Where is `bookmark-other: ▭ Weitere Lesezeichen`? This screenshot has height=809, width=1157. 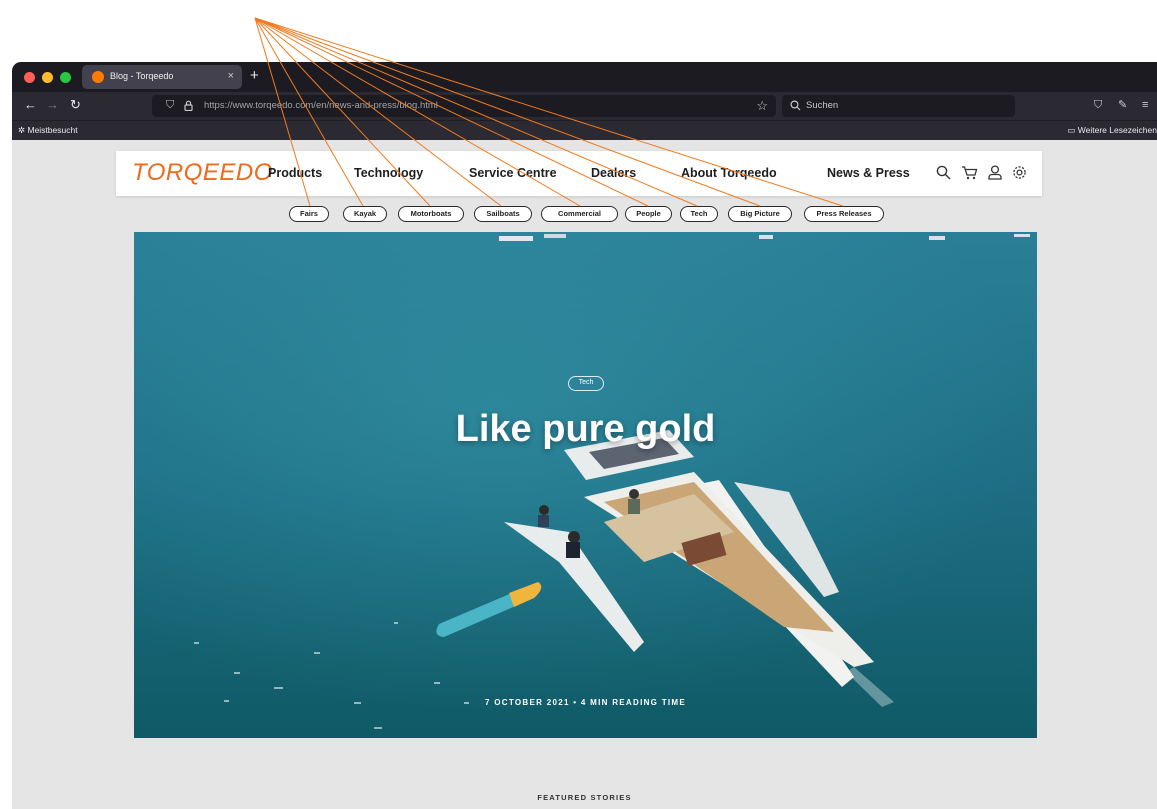
bookmark-other: ▭ Weitere Lesezeichen is located at coordinates (1112, 130).